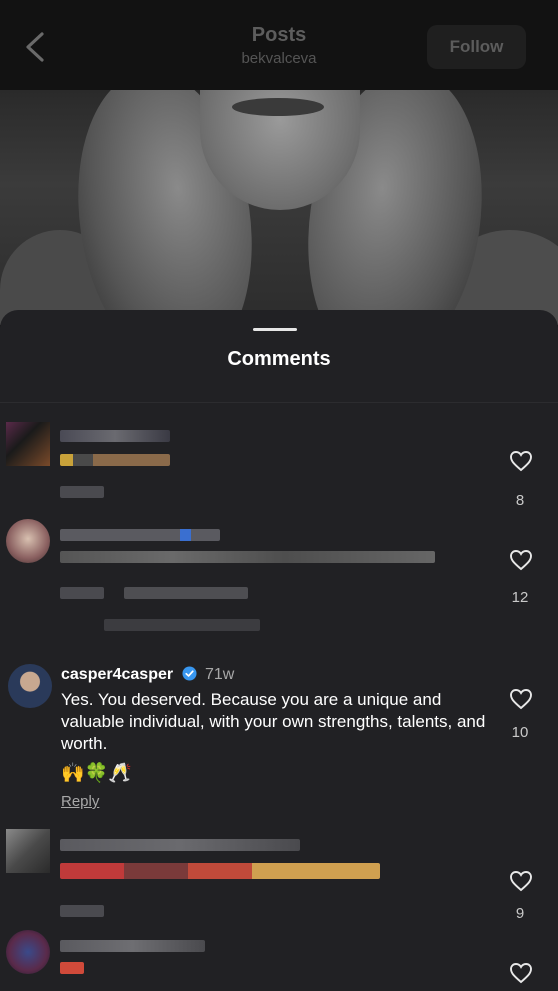 This screenshot has width=558, height=991. What do you see at coordinates (520, 732) in the screenshot?
I see `like-count: 10` at bounding box center [520, 732].